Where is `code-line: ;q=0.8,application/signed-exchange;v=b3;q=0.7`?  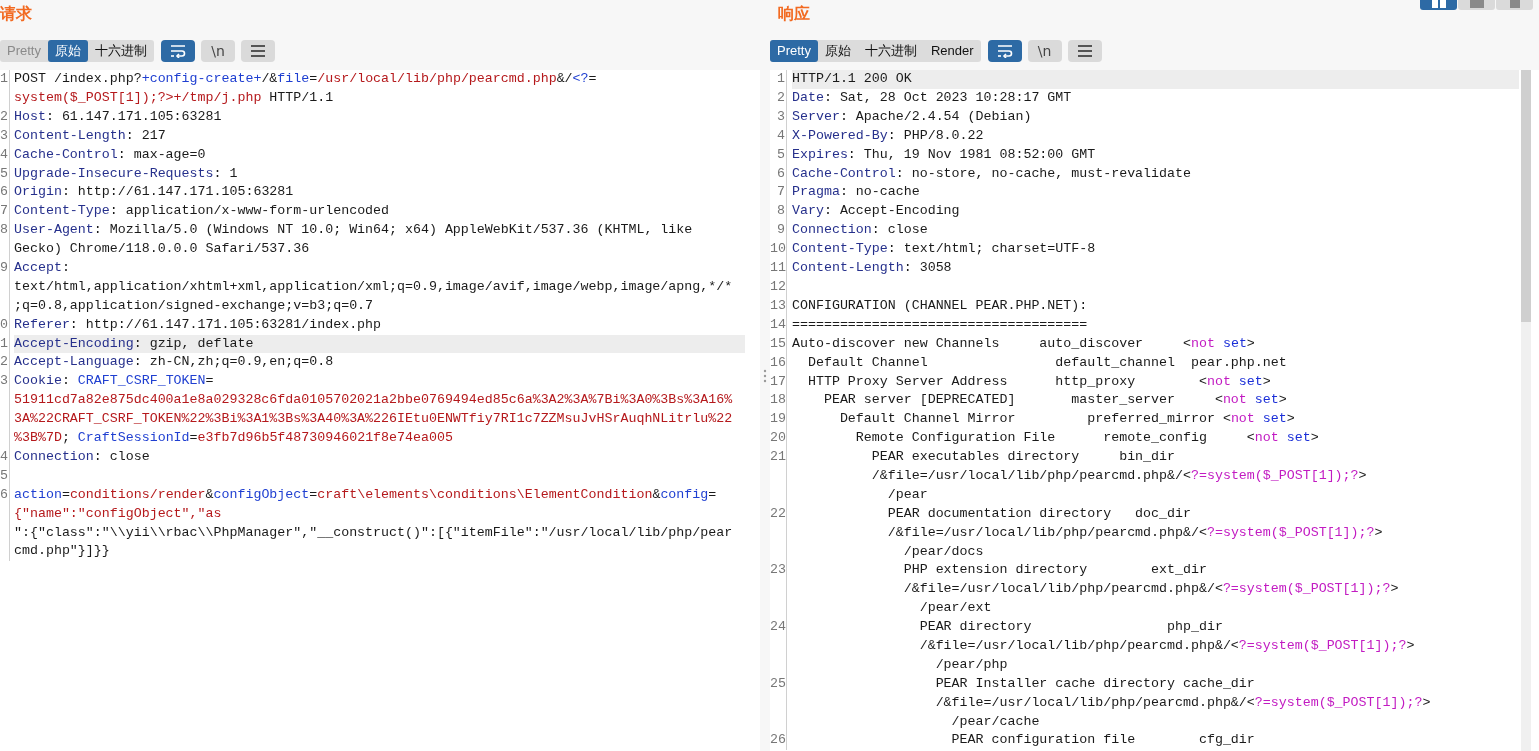 code-line: ;q=0.8,application/signed-exchange;v=b3;q=0.7 is located at coordinates (194, 305).